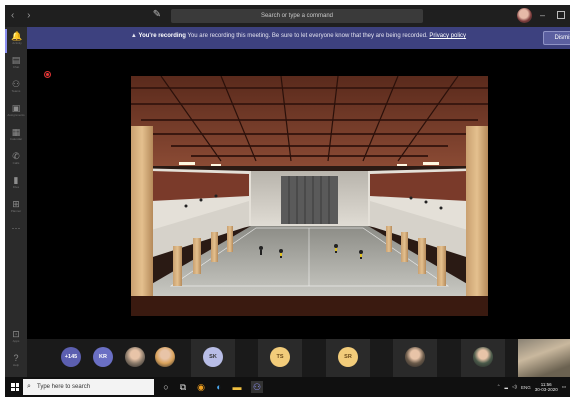  I want to click on recording-title: You're recording, so click(162, 36).